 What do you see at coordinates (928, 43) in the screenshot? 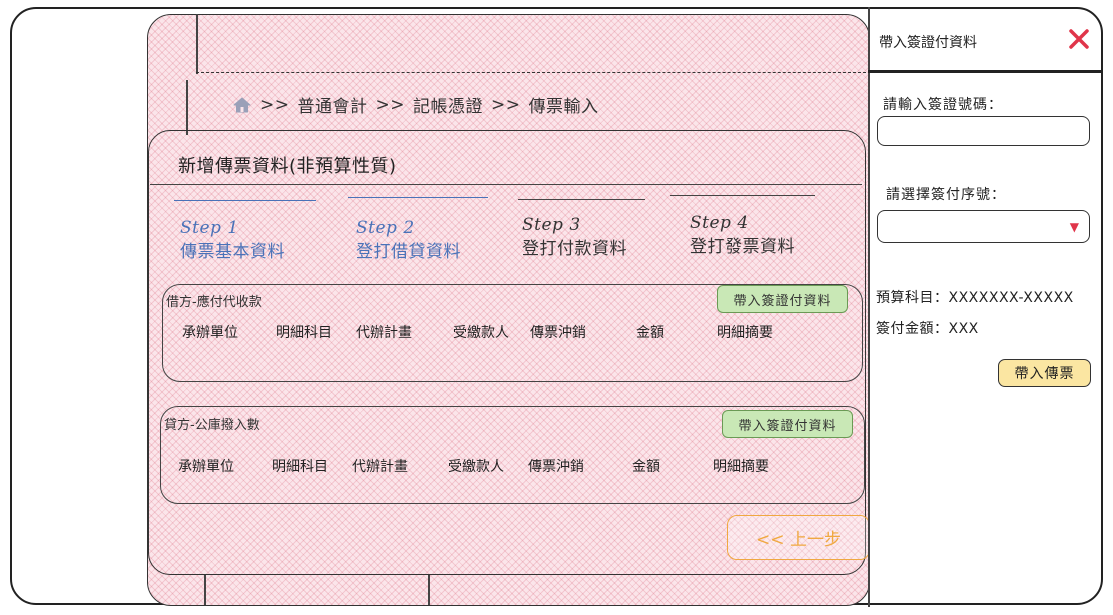
I see `side-panel-title: 帶入簽證付資料` at bounding box center [928, 43].